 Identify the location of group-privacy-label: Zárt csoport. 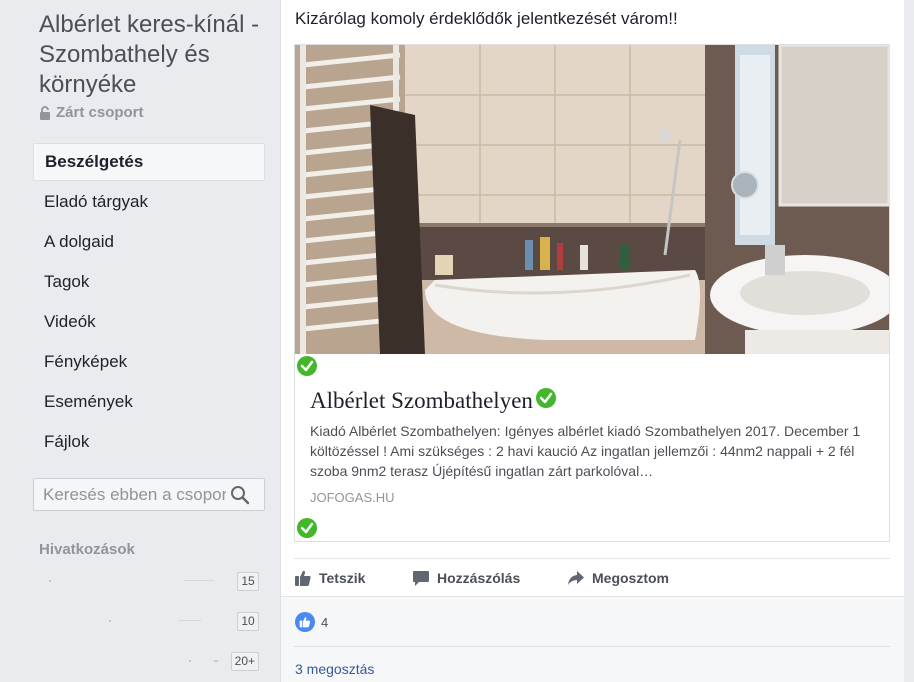
(100, 112).